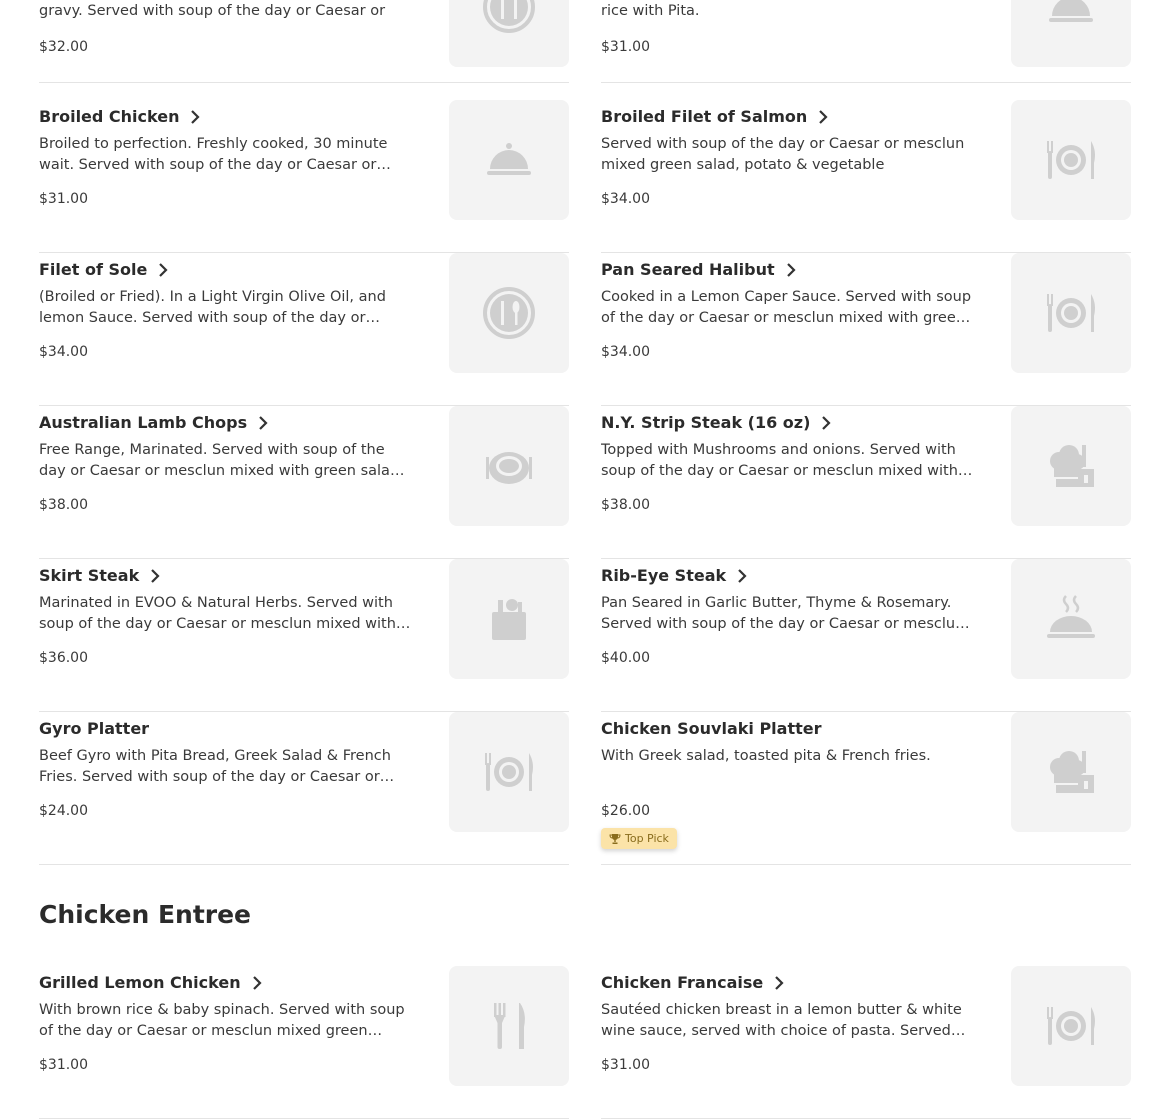  I want to click on fork-knife-icon, so click(509, 1026).